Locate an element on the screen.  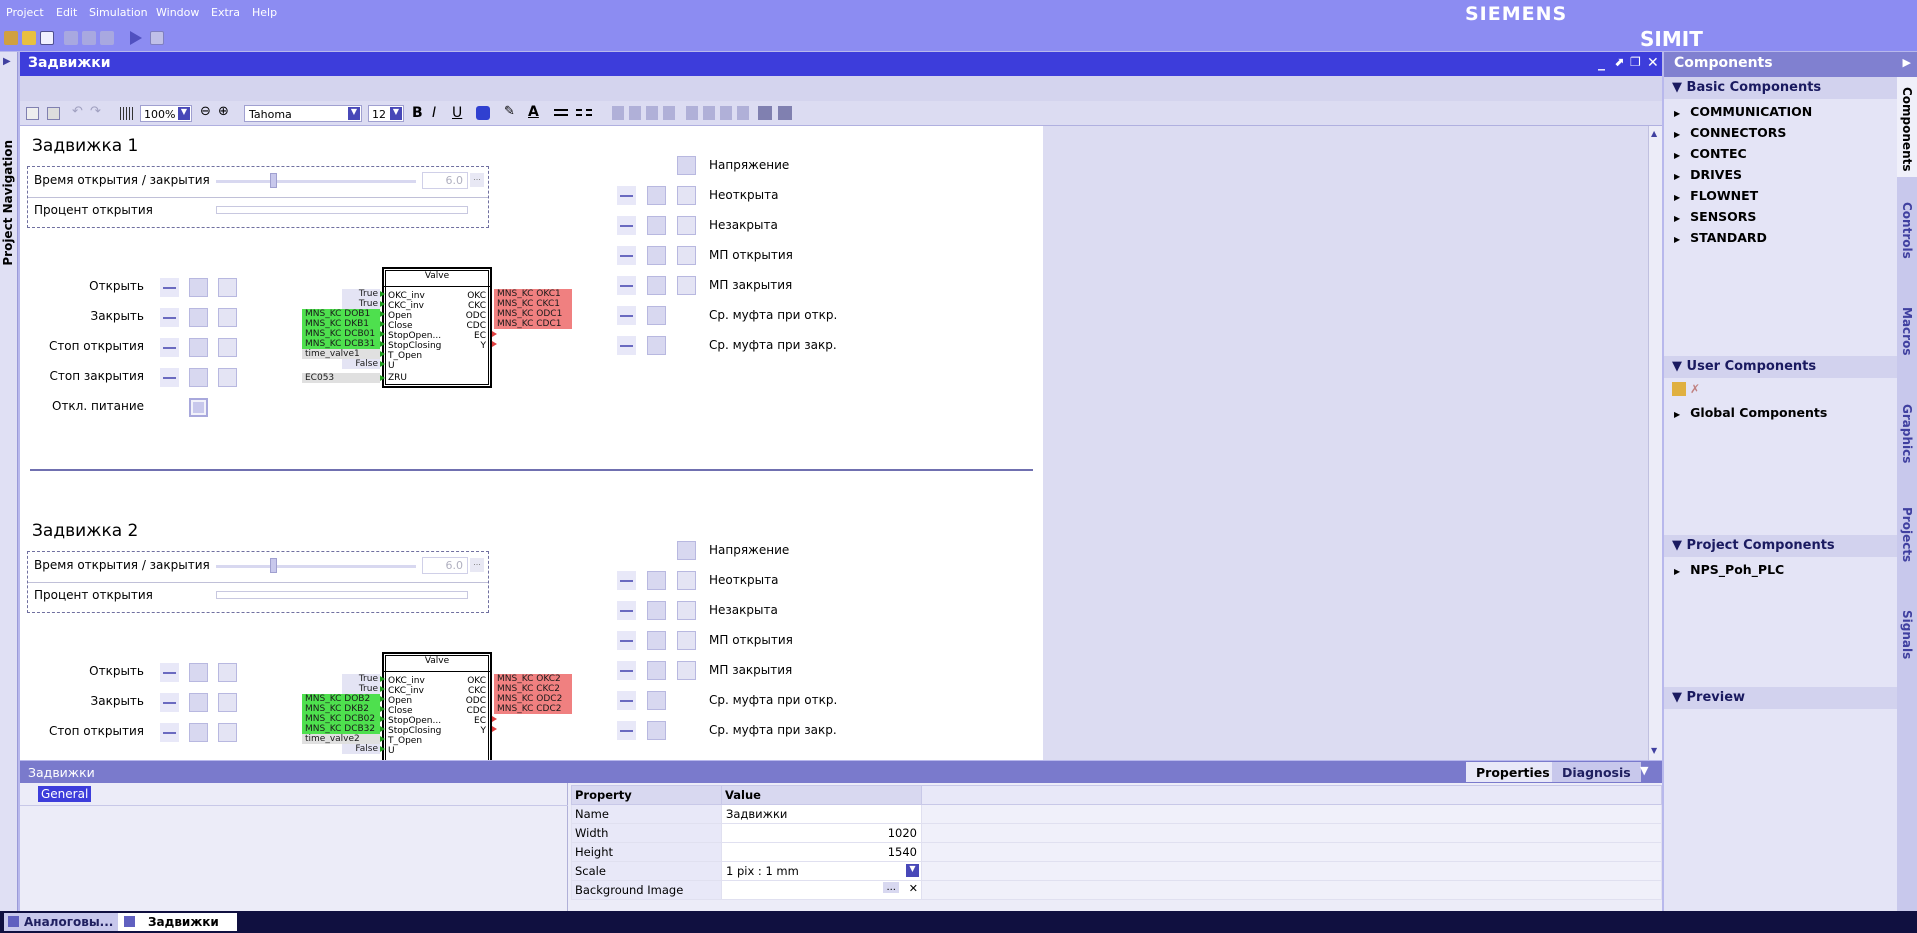
cut-icon is located at coordinates (71, 38).